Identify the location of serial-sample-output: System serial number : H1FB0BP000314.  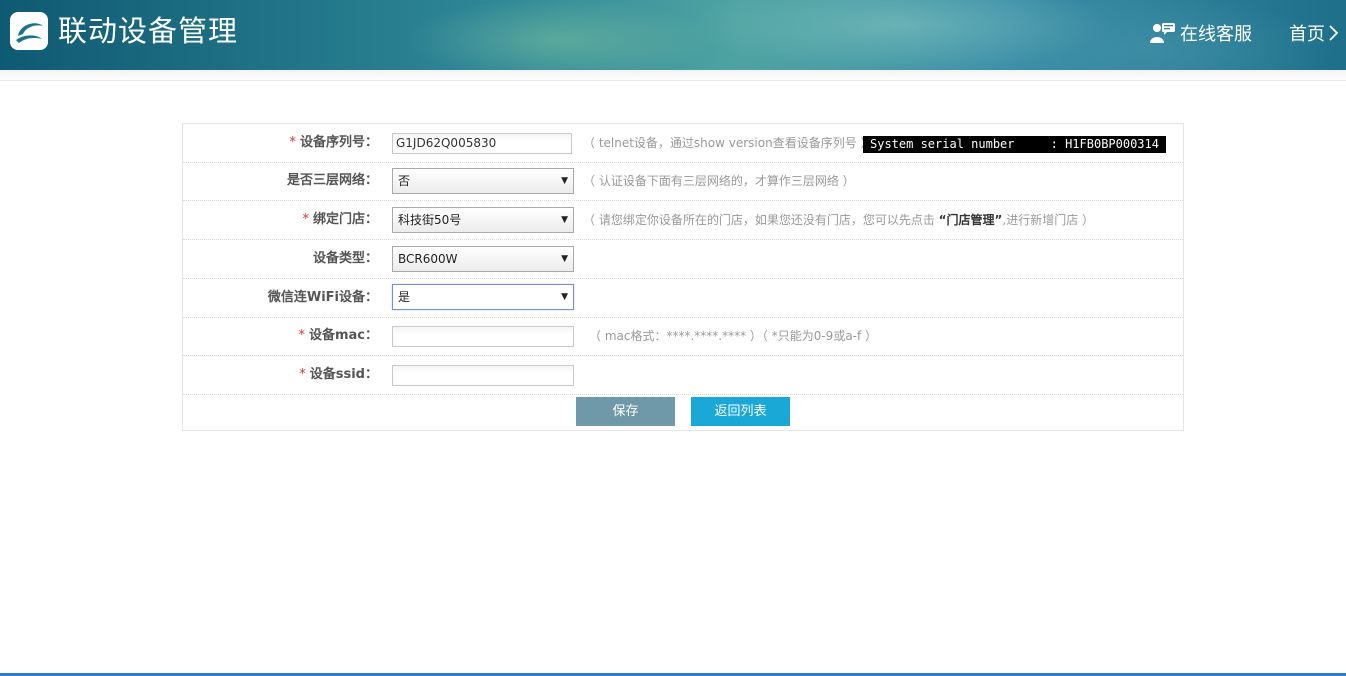
(1014, 144).